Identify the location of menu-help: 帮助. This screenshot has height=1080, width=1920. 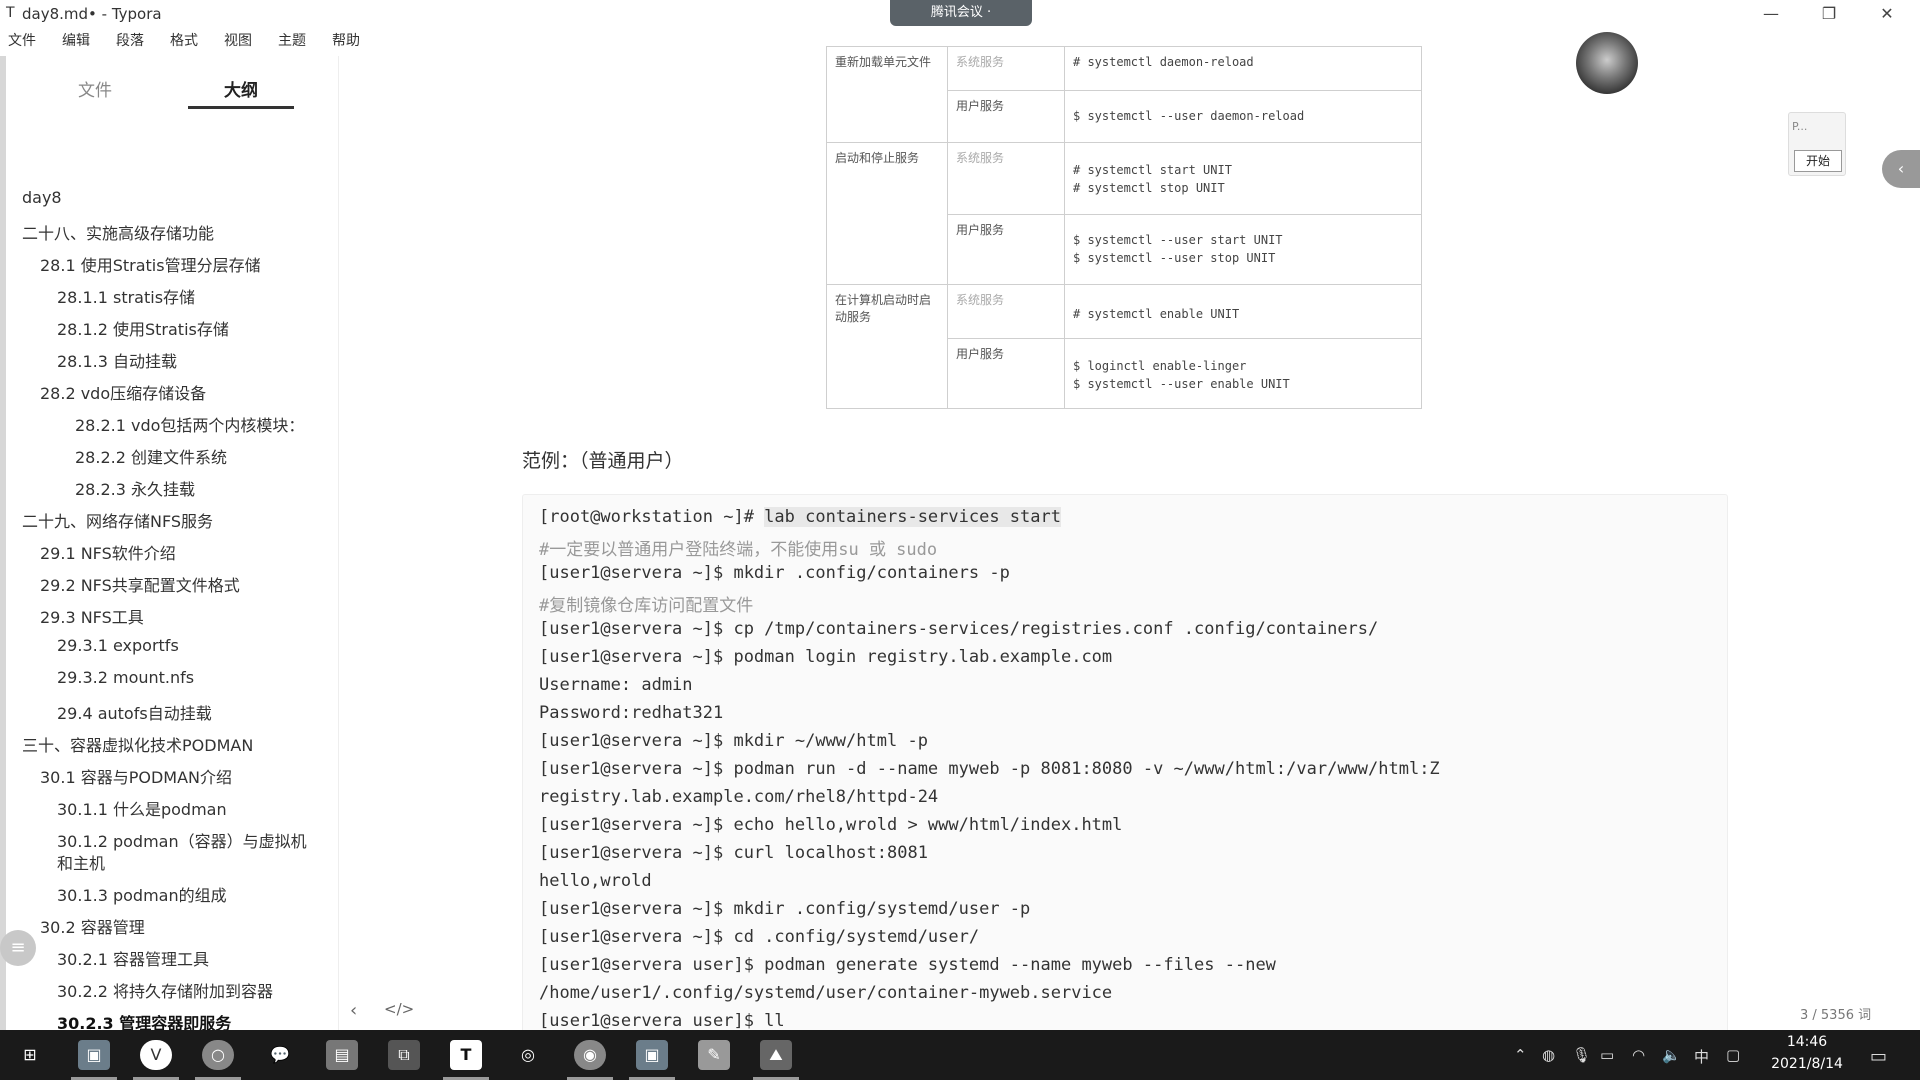
(342, 41).